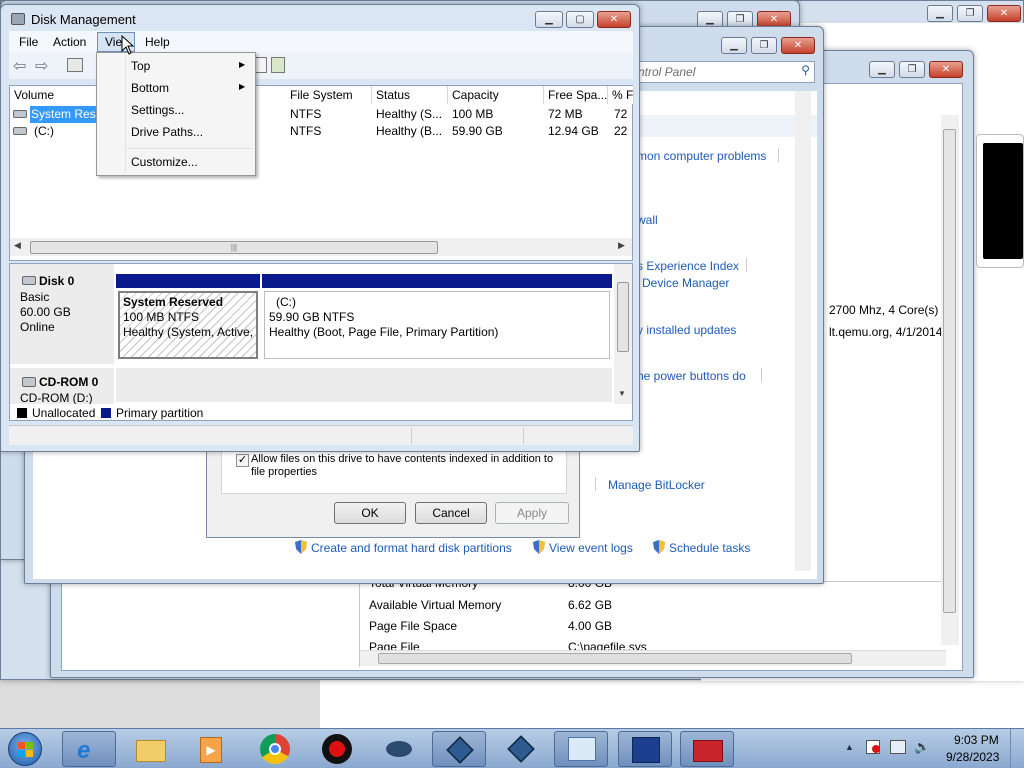 Image resolution: width=1024 pixels, height=768 pixels. I want to click on taskbar-chrome, so click(275, 749).